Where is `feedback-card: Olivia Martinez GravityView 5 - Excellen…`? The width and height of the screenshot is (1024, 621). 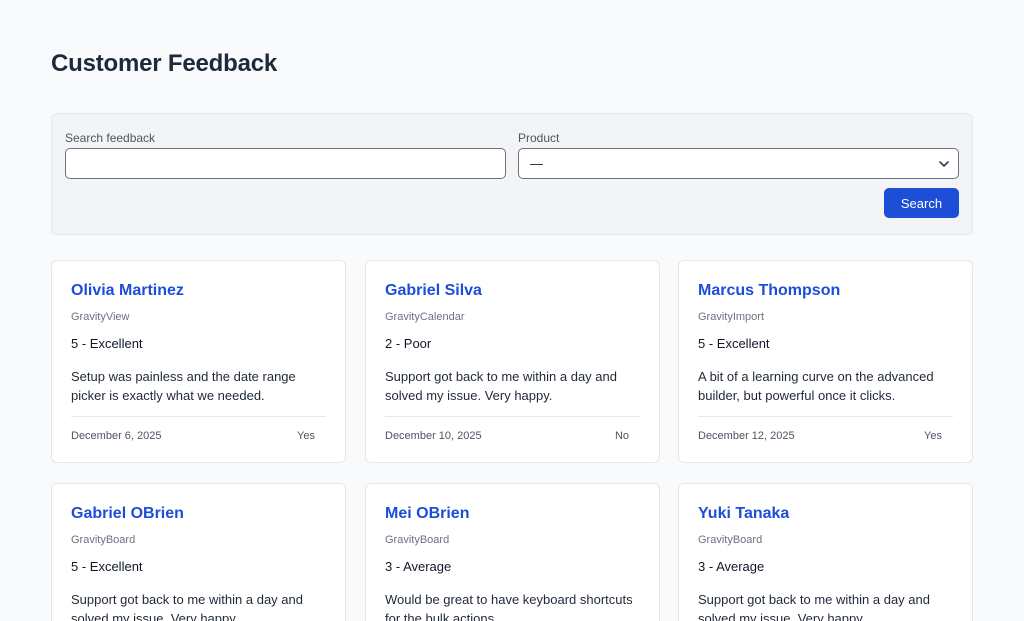
feedback-card: Olivia Martinez GravityView 5 - Excellen… is located at coordinates (198, 361).